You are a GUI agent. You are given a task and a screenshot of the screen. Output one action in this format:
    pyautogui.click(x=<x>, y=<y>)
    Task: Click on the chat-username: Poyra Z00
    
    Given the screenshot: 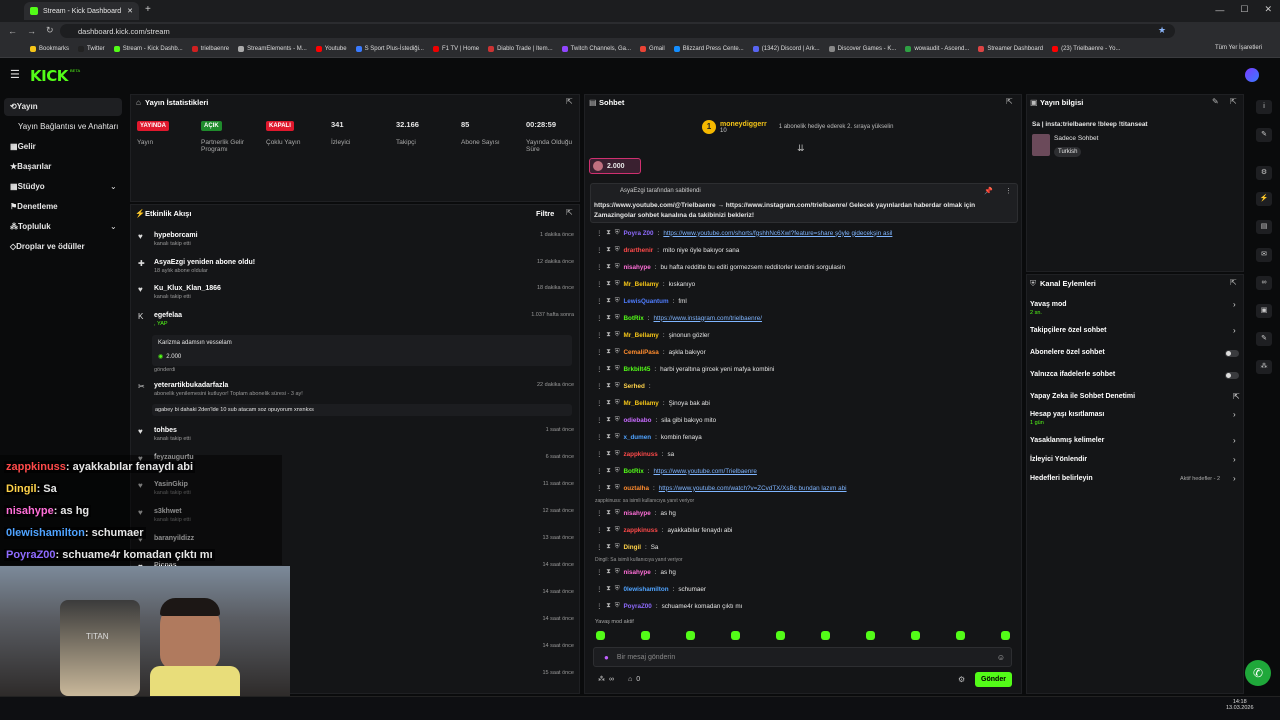 What is the action you would take?
    pyautogui.click(x=638, y=233)
    